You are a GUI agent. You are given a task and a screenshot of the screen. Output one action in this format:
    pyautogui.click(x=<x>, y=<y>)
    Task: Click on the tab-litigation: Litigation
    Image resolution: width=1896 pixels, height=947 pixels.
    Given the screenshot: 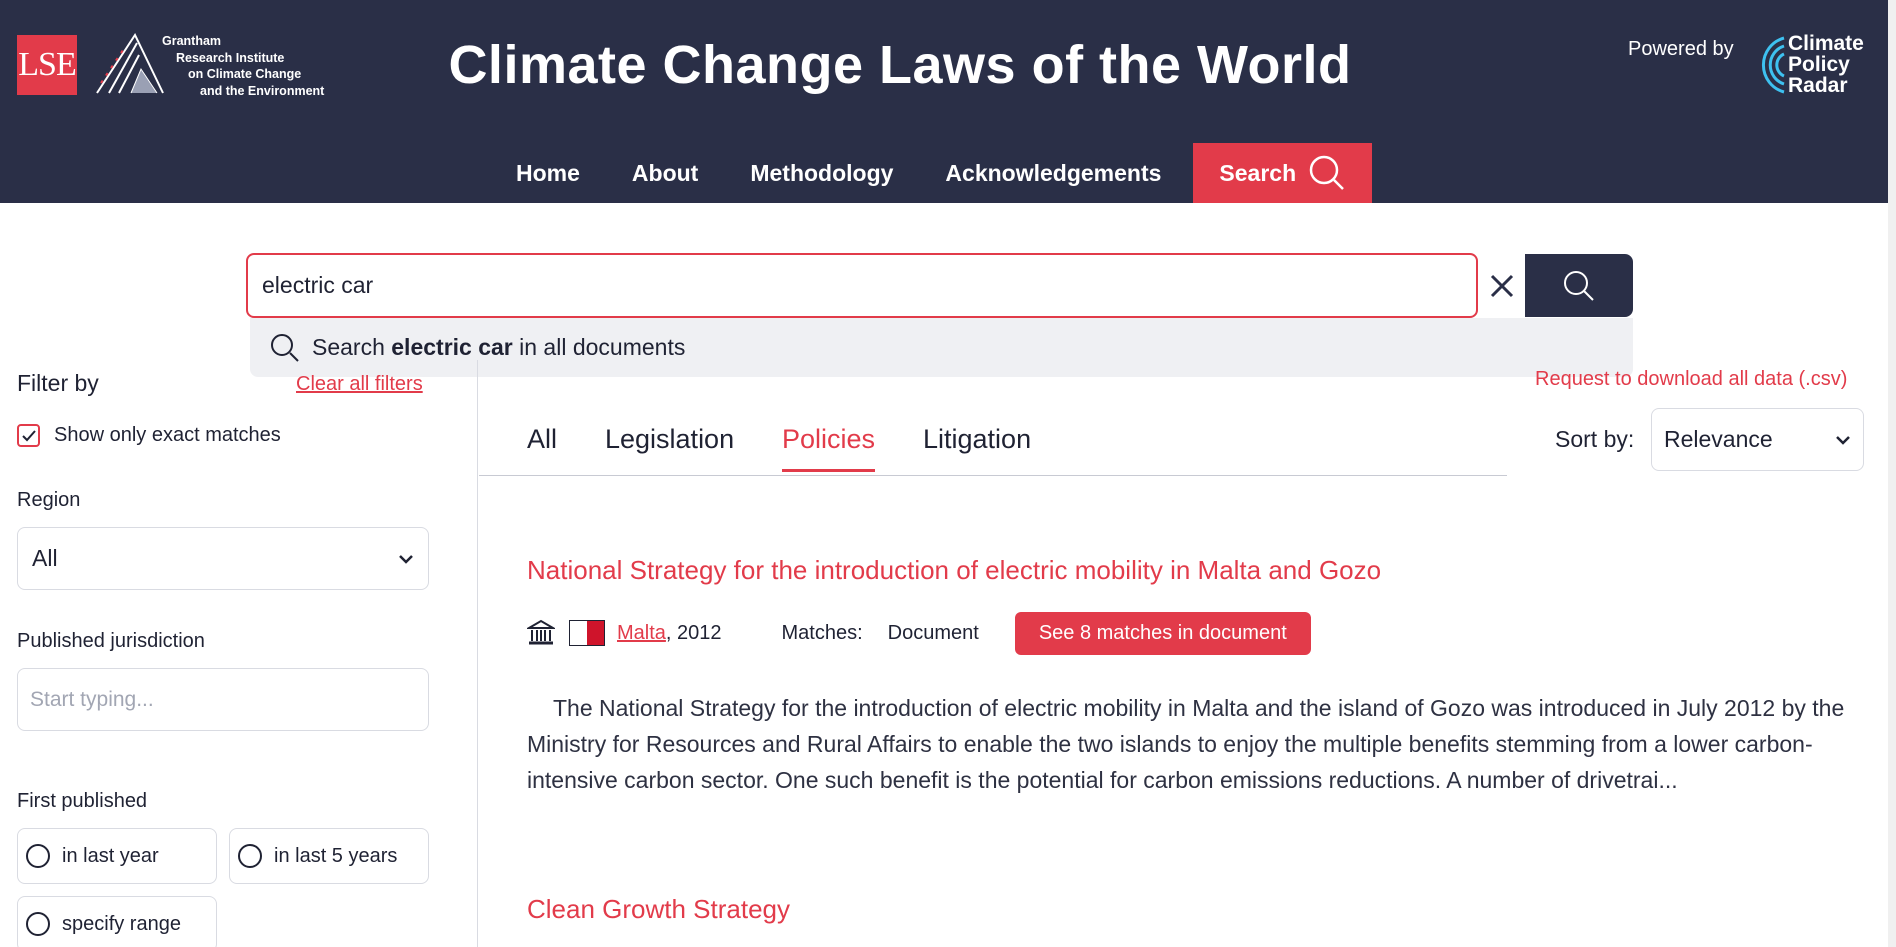 What is the action you would take?
    pyautogui.click(x=977, y=446)
    